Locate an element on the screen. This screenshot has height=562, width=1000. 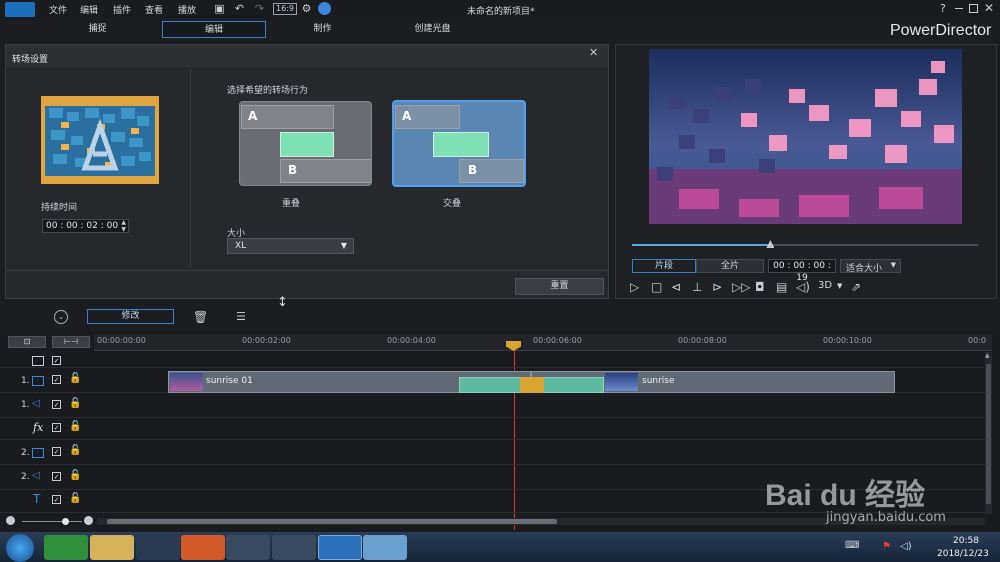
modify-button: 修改 is located at coordinates (130, 316).